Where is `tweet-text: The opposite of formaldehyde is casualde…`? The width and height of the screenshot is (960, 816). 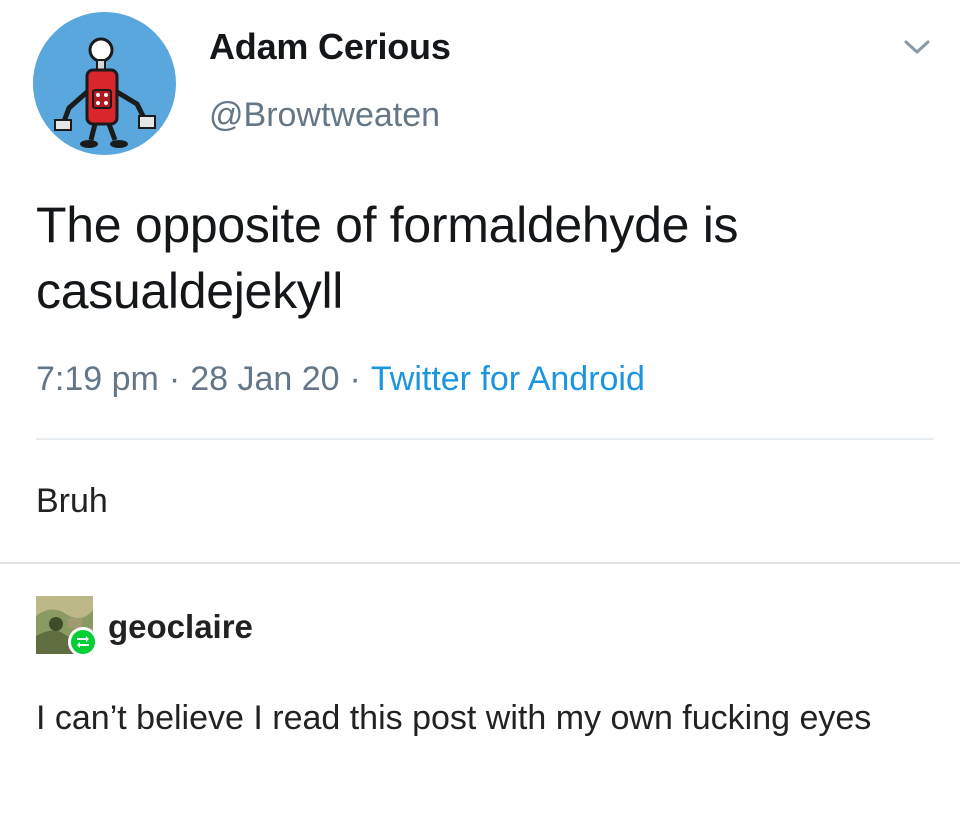
tweet-text: The opposite of formaldehyde is casualde… is located at coordinates (387, 258).